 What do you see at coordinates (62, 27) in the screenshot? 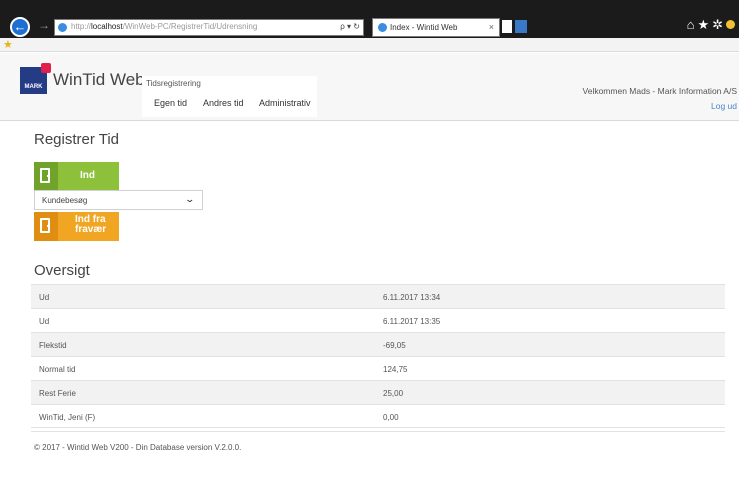
I see `site-icon` at bounding box center [62, 27].